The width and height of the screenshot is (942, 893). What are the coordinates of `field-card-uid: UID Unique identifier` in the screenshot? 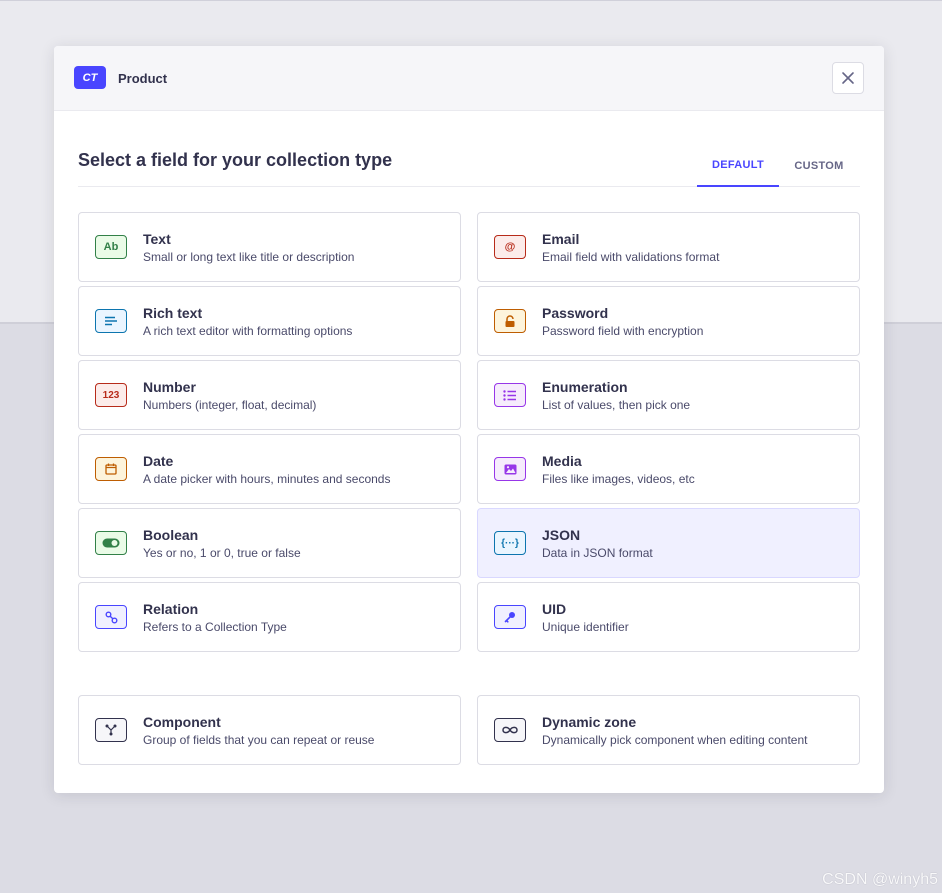 It's located at (668, 617).